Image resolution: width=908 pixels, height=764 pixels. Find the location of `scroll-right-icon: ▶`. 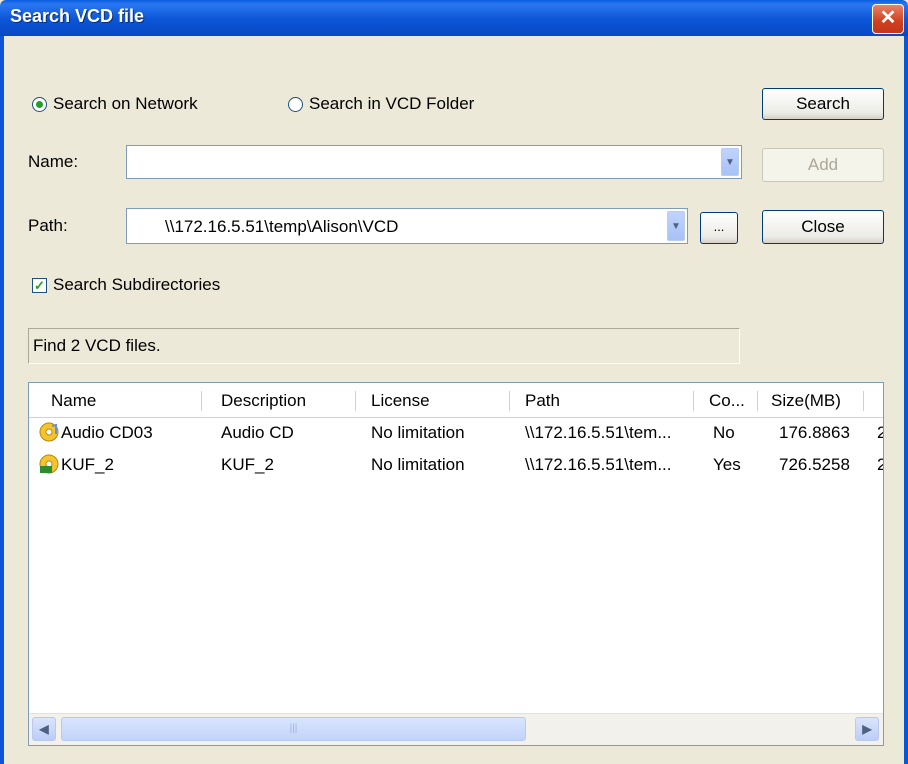

scroll-right-icon: ▶ is located at coordinates (867, 729).